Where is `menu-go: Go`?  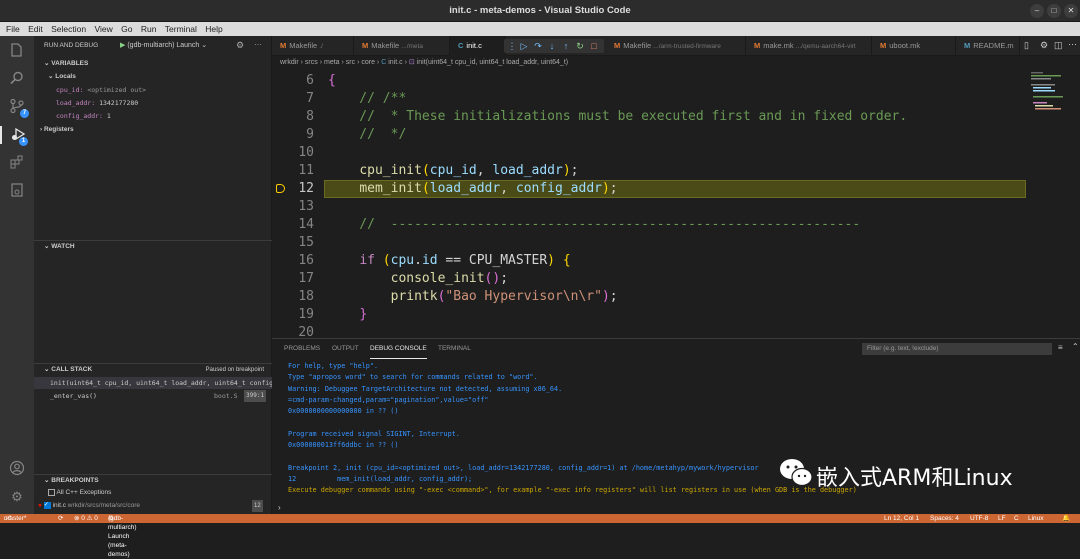 menu-go: Go is located at coordinates (126, 29).